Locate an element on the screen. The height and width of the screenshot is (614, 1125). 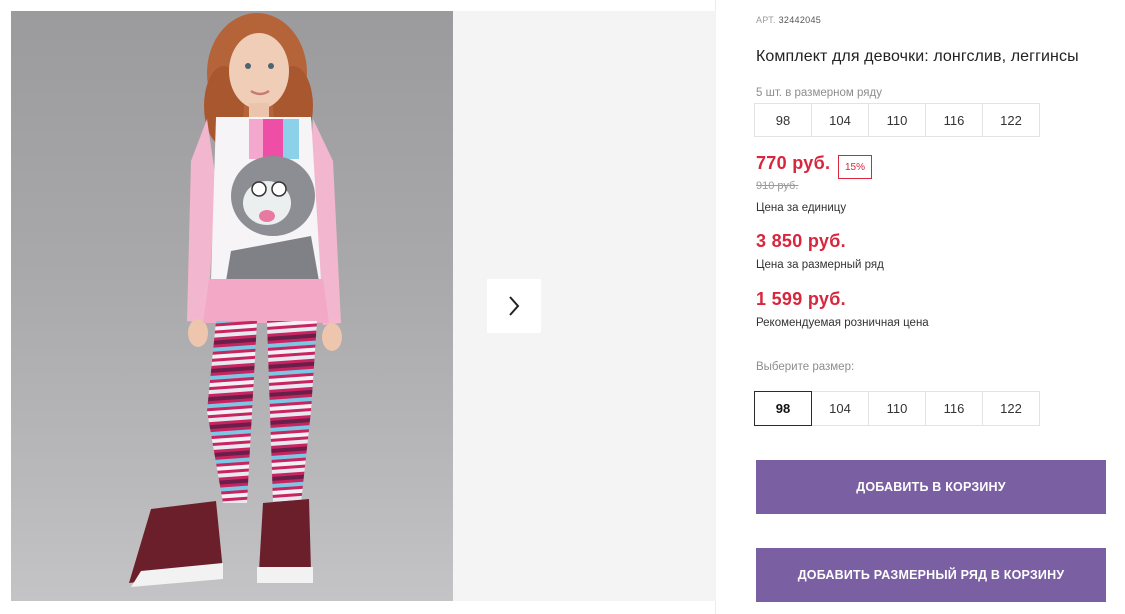
product-title: Комплект для девочки: лонгслив, леггинсы is located at coordinates (917, 56).